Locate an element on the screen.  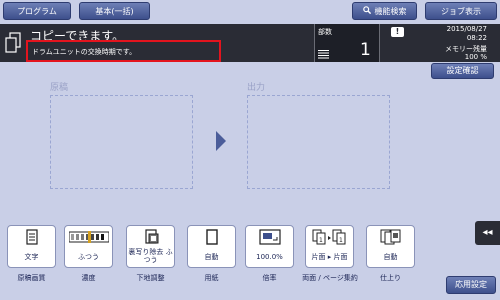
document-icon is located at coordinates (31, 237).